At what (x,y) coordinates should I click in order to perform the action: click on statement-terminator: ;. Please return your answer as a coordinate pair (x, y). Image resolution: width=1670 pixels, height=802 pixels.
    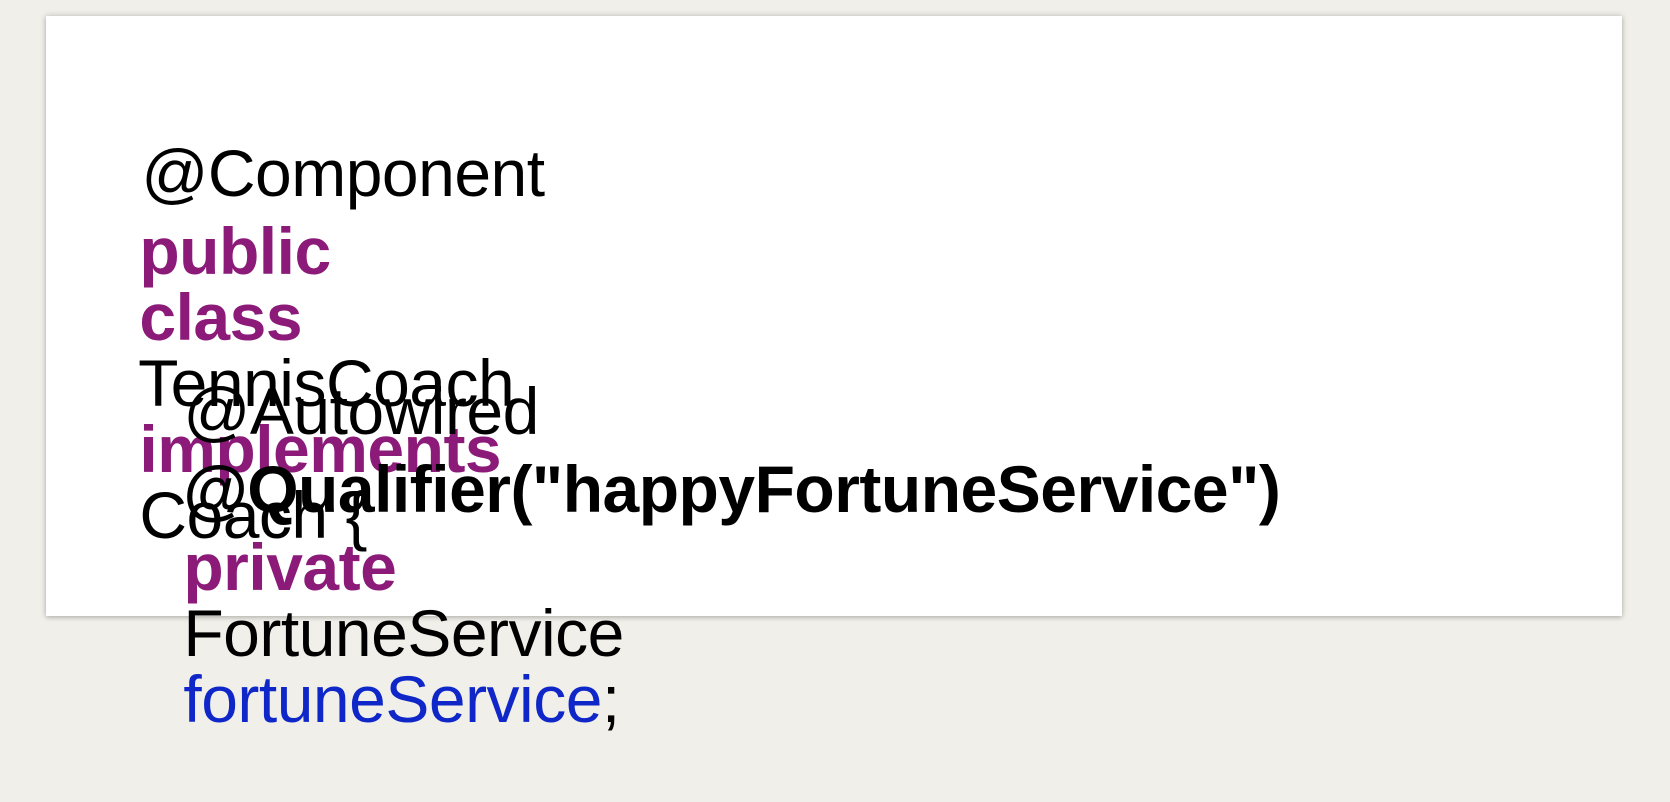
    Looking at the image, I should click on (610, 699).